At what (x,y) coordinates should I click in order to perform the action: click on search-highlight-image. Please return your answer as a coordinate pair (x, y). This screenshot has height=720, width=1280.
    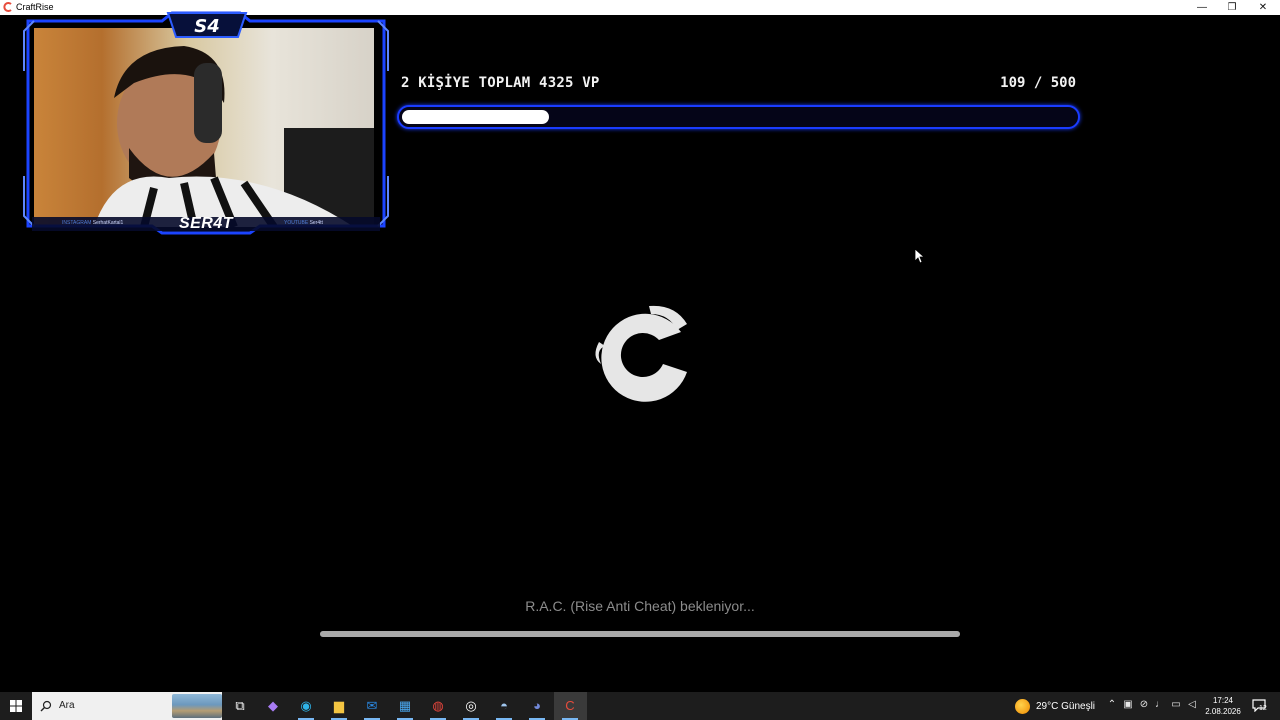
    Looking at the image, I should click on (197, 706).